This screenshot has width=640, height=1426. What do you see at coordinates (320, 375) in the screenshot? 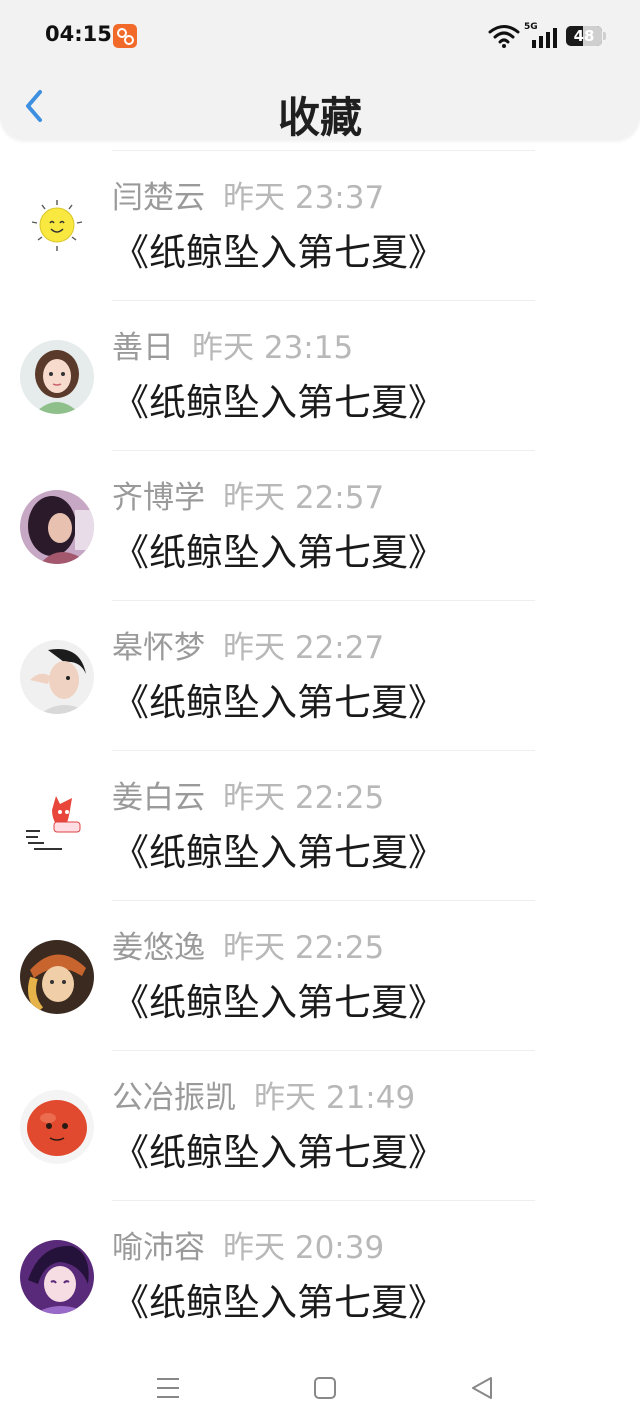
I see `list-item: 善日 昨天 23:15 《纸鲸坠入第七夏》` at bounding box center [320, 375].